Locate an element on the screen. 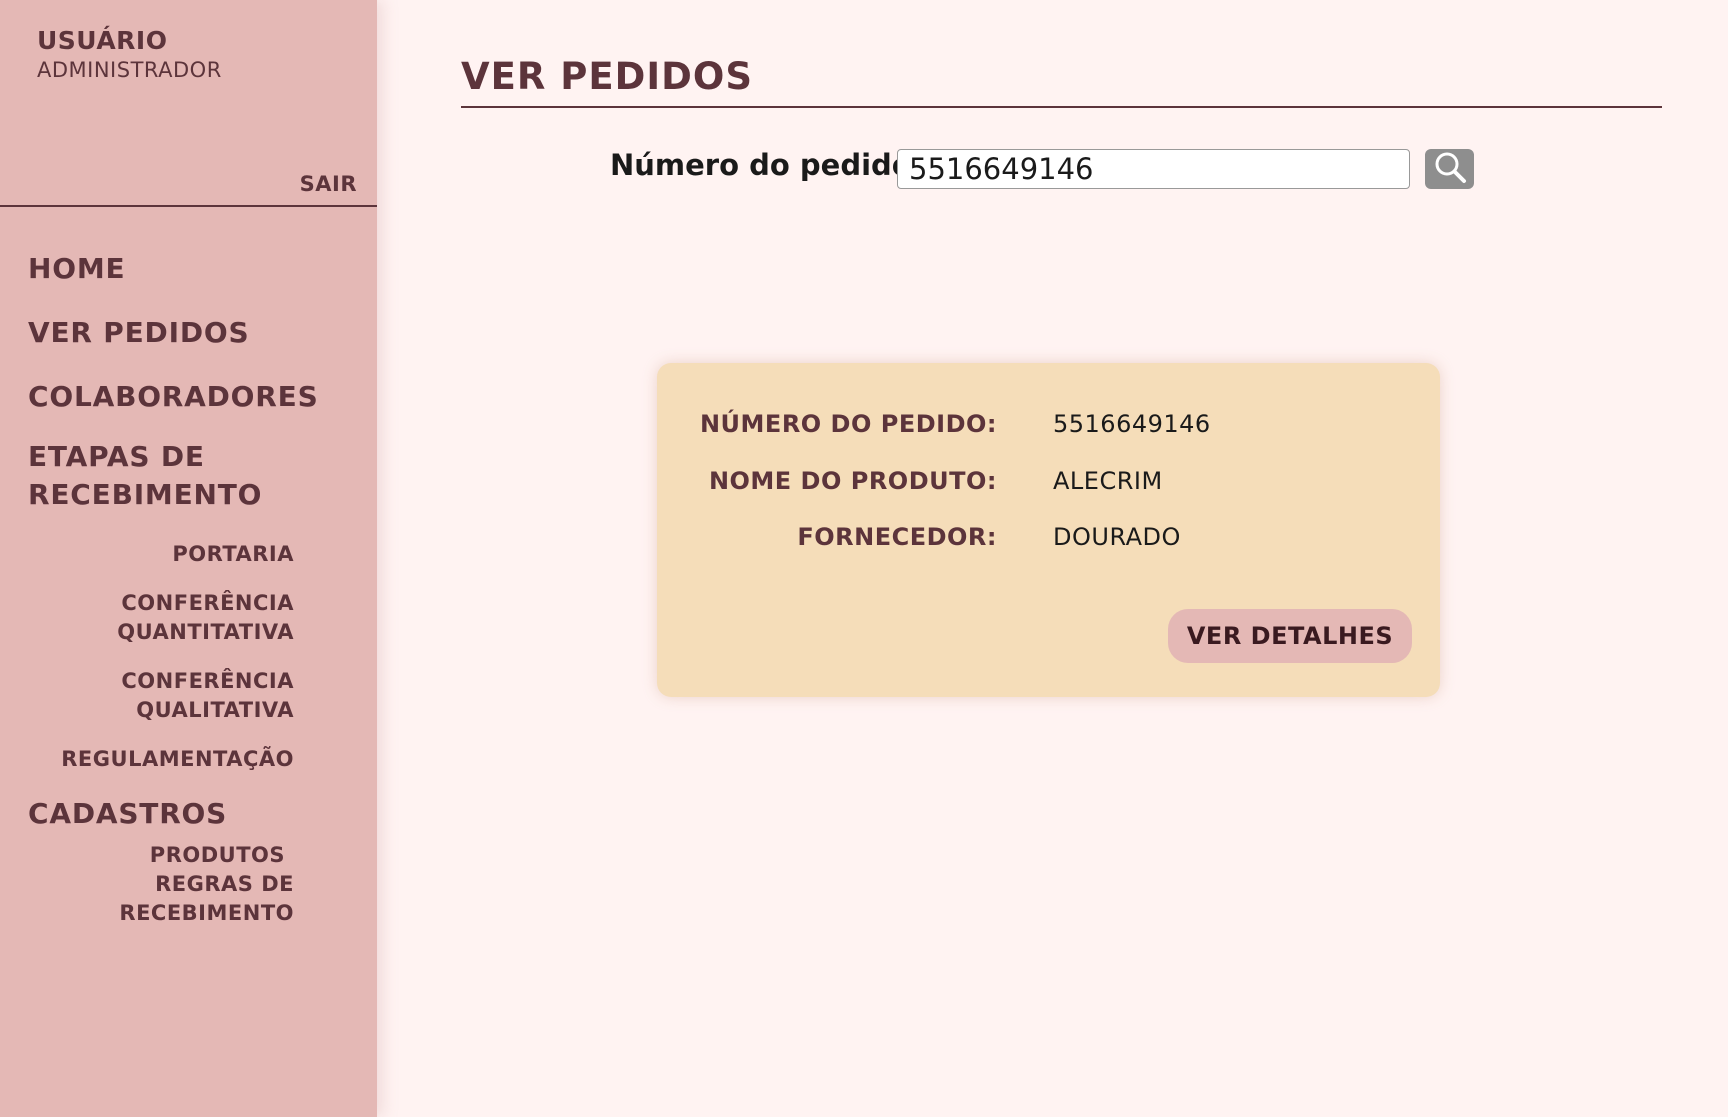 Image resolution: width=1728 pixels, height=1117 pixels. nav-item-ver-pedidos: VER PEDIDOS is located at coordinates (138, 333).